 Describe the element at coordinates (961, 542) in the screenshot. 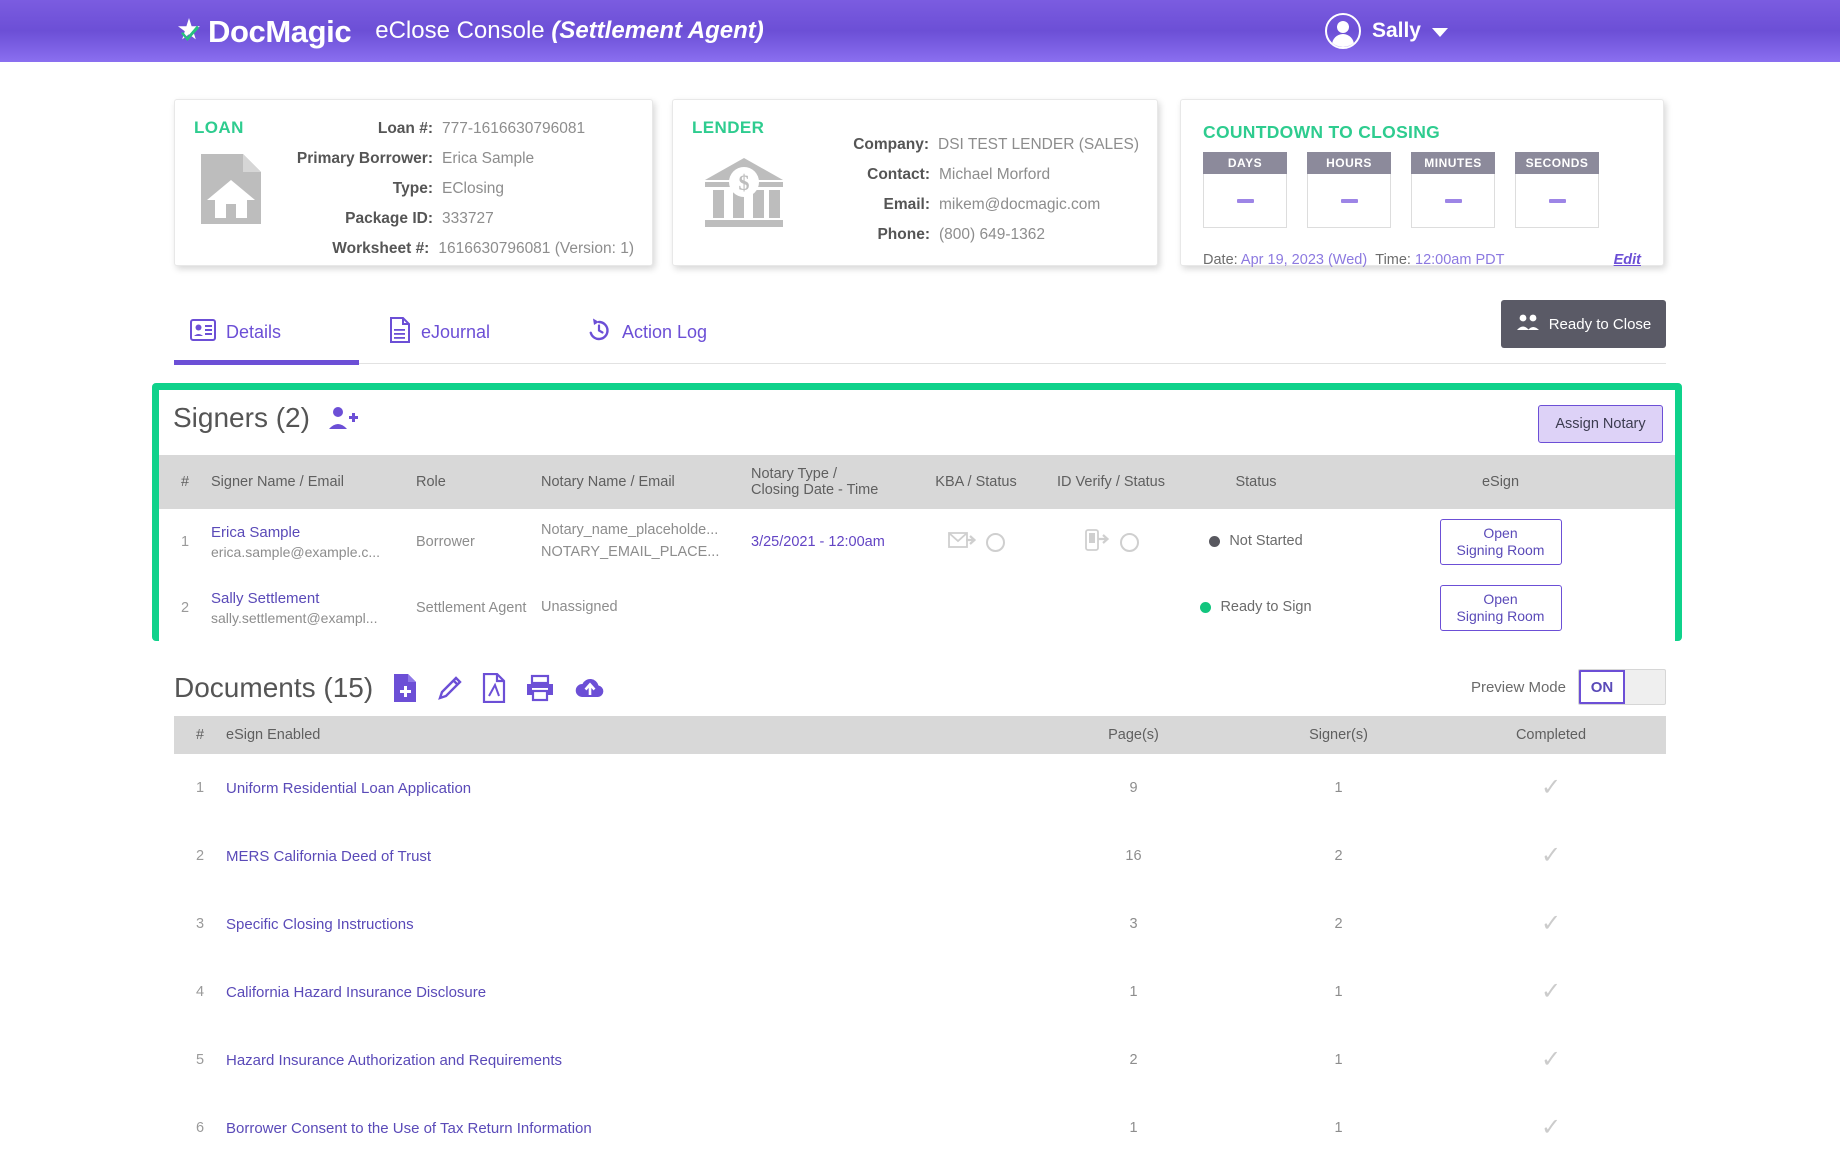

I see `send-email-icon` at that location.